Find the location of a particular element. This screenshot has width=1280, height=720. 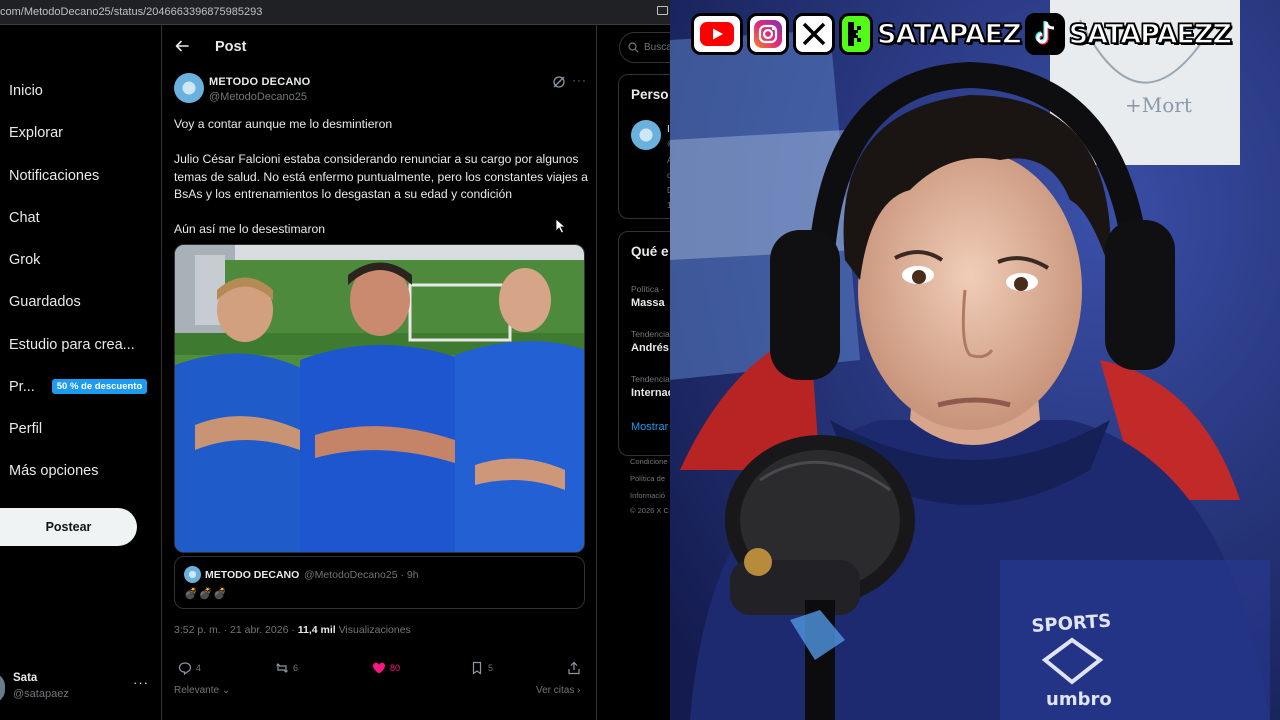

trend-item: Massa is located at coordinates (648, 303).